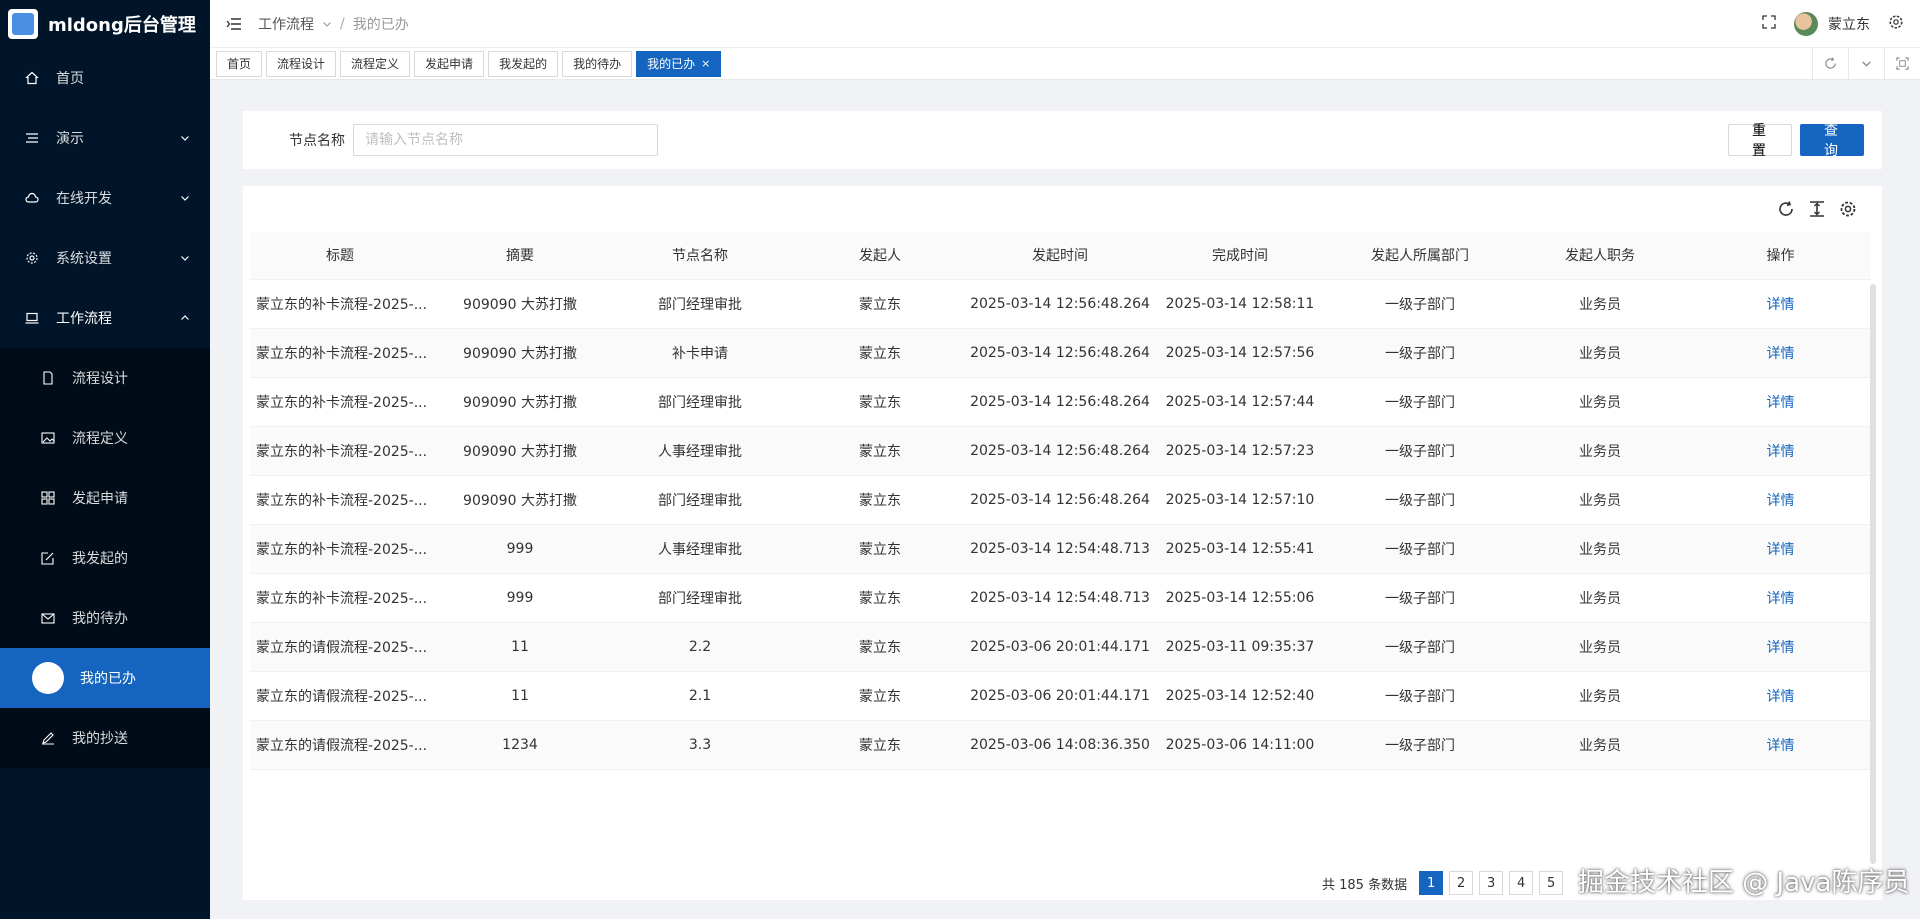  I want to click on table-cell: 2025-03-11 09:35:37, so click(1240, 647).